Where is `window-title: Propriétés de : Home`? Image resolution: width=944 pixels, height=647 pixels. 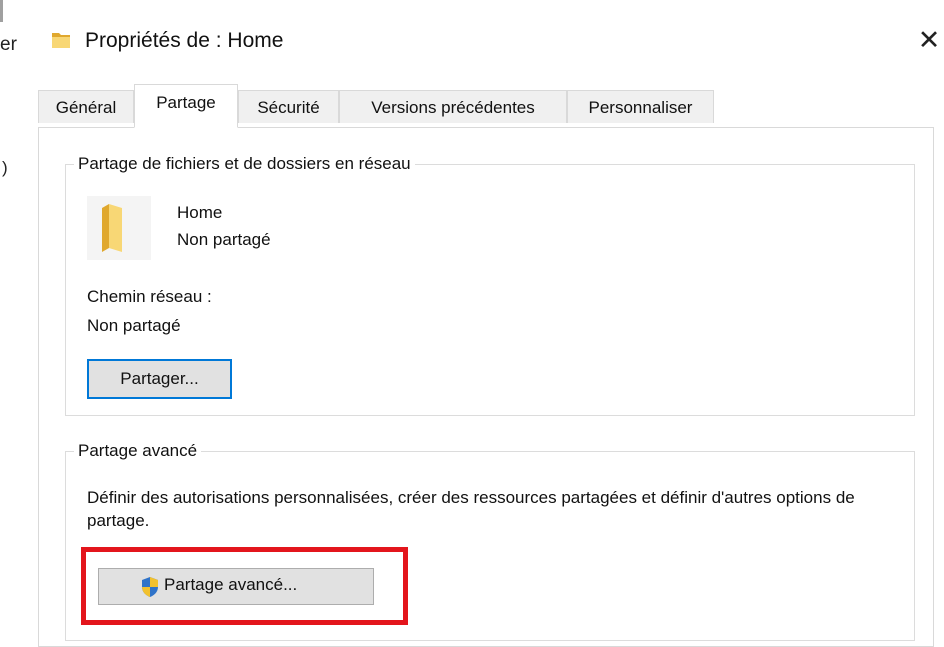 window-title: Propriétés de : Home is located at coordinates (184, 40).